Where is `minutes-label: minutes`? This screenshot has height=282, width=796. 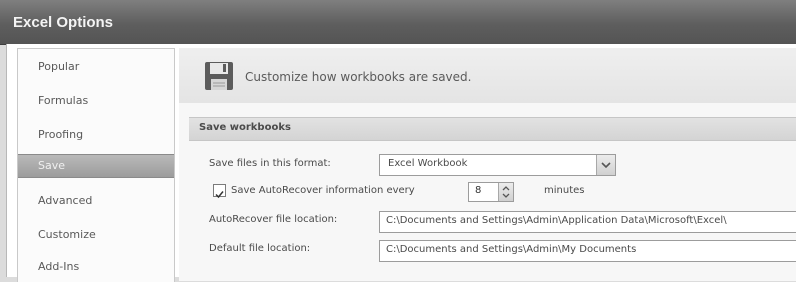 minutes-label: minutes is located at coordinates (564, 190).